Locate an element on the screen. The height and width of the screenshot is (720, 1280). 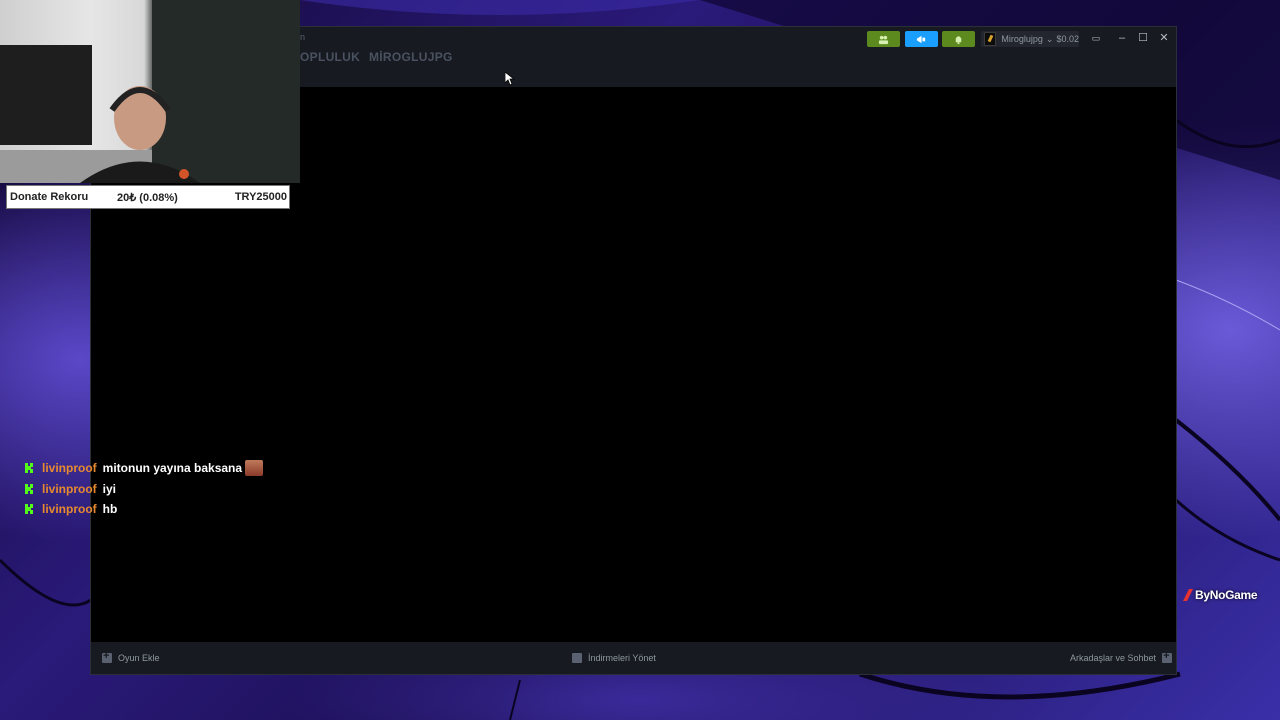
wallet-balance: $0.02 is located at coordinates (1067, 39).